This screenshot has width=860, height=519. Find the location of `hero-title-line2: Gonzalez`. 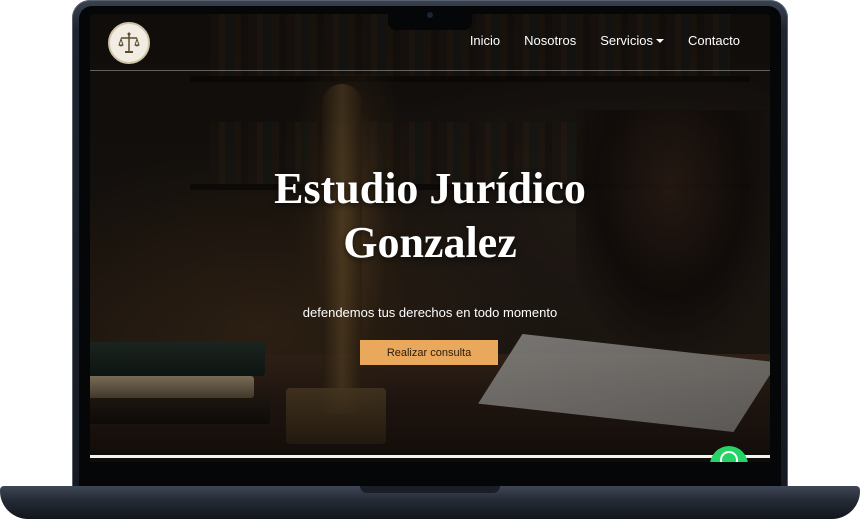

hero-title-line2: Gonzalez is located at coordinates (430, 242).